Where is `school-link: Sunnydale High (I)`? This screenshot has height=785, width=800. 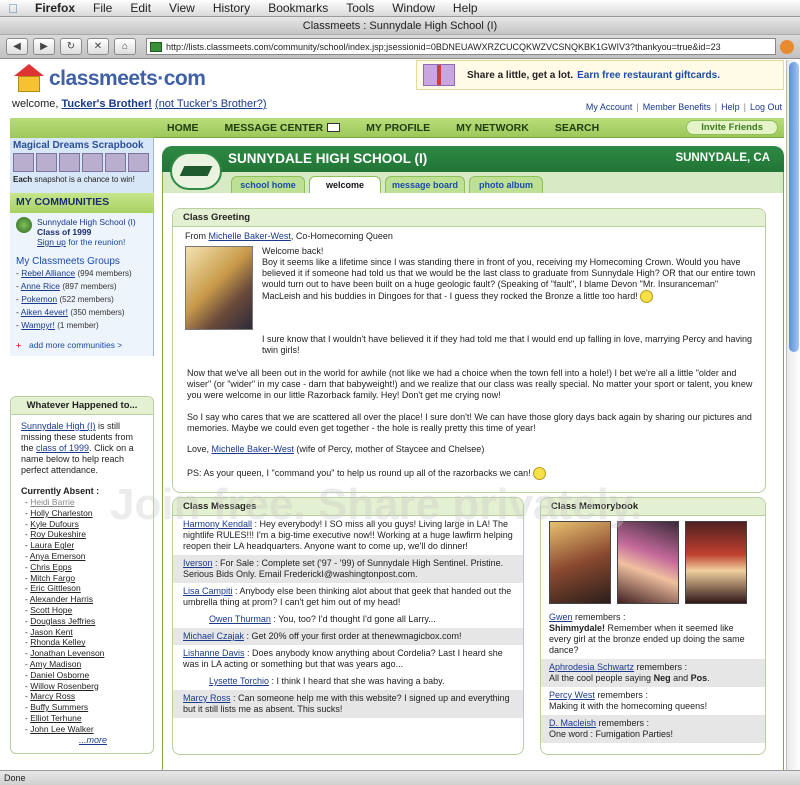 school-link: Sunnydale High (I) is located at coordinates (58, 426).